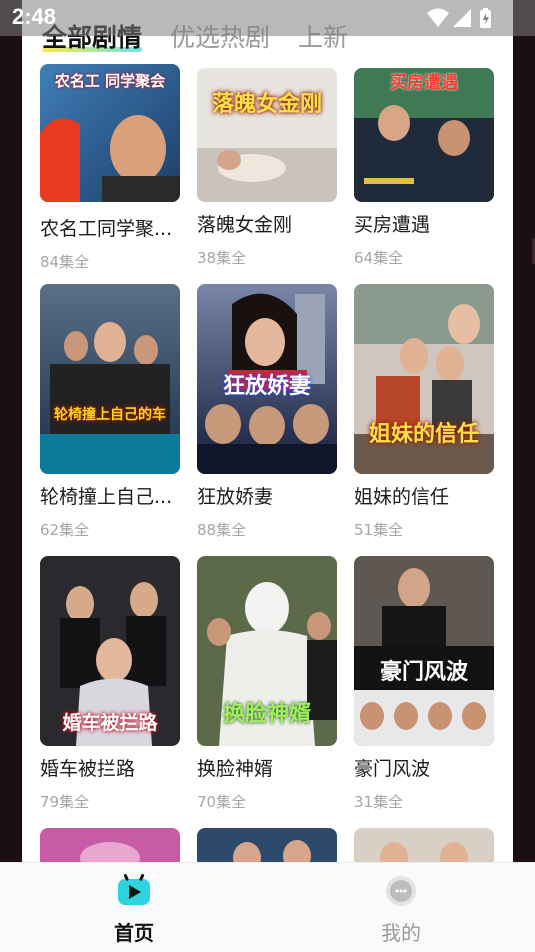 Image resolution: width=535 pixels, height=952 pixels. What do you see at coordinates (485, 18) in the screenshot?
I see `battery-icon` at bounding box center [485, 18].